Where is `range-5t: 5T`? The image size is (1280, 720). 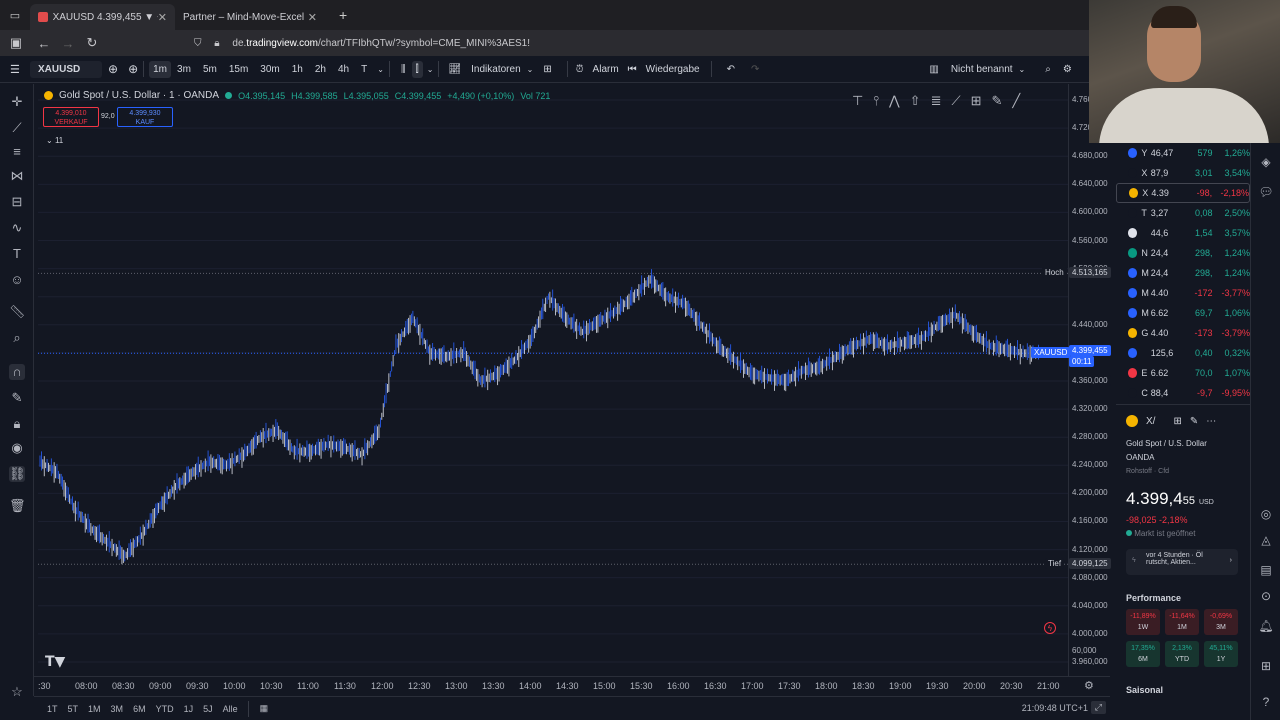 range-5t: 5T is located at coordinates (73, 709).